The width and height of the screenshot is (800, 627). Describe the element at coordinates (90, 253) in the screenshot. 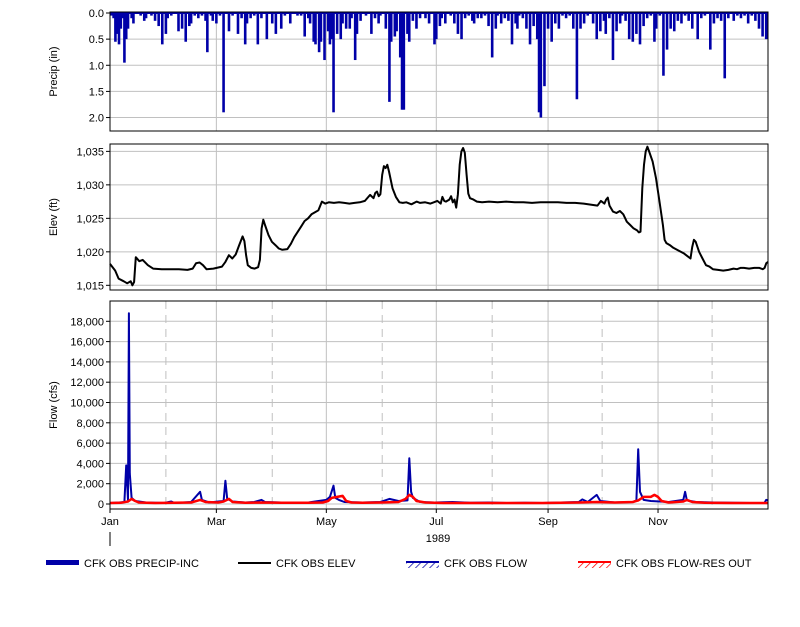

I see `y-tick-label: 1,020` at that location.